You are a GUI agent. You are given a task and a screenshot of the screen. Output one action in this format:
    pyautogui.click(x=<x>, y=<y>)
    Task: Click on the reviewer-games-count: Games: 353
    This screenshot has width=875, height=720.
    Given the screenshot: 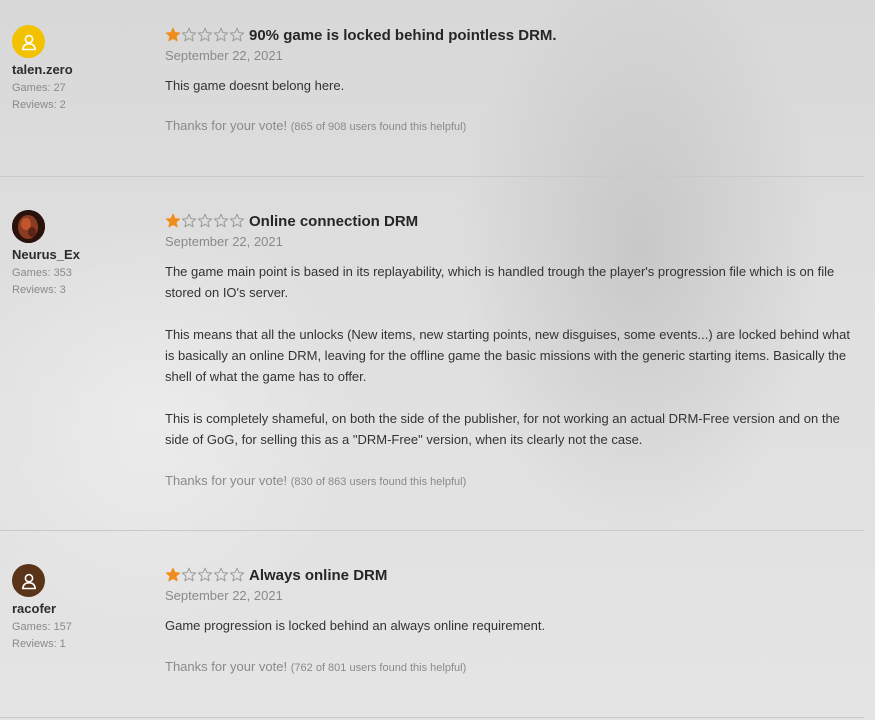 What is the action you would take?
    pyautogui.click(x=42, y=273)
    